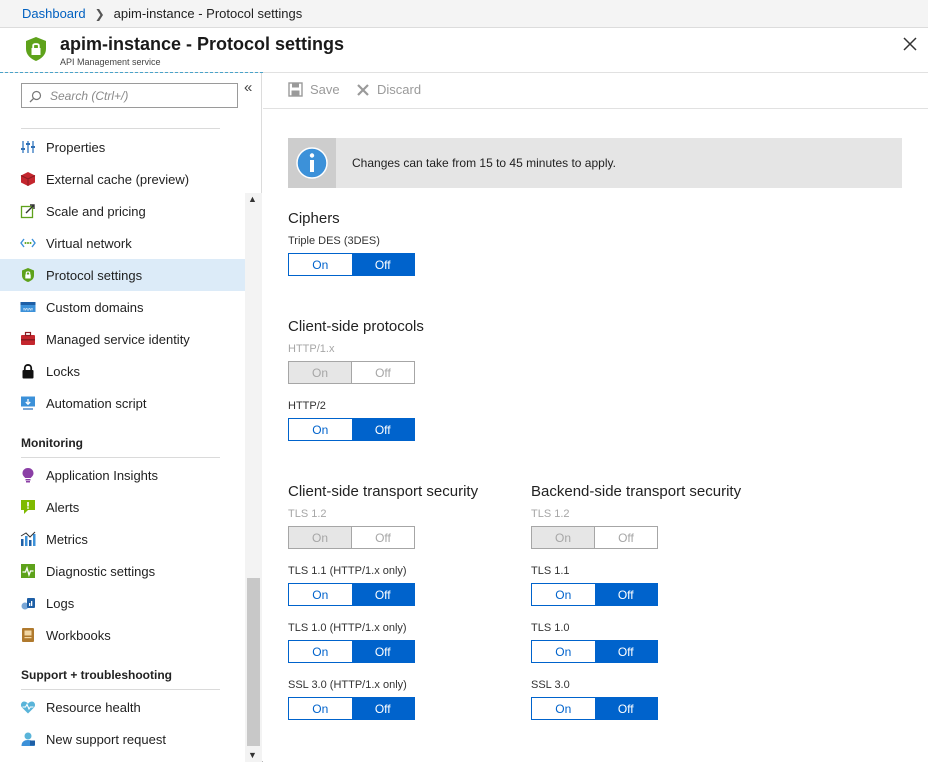  Describe the element at coordinates (347, 628) in the screenshot. I see `field-label-client-tls10: TLS 1.0 (HTTP/1.x only)` at that location.